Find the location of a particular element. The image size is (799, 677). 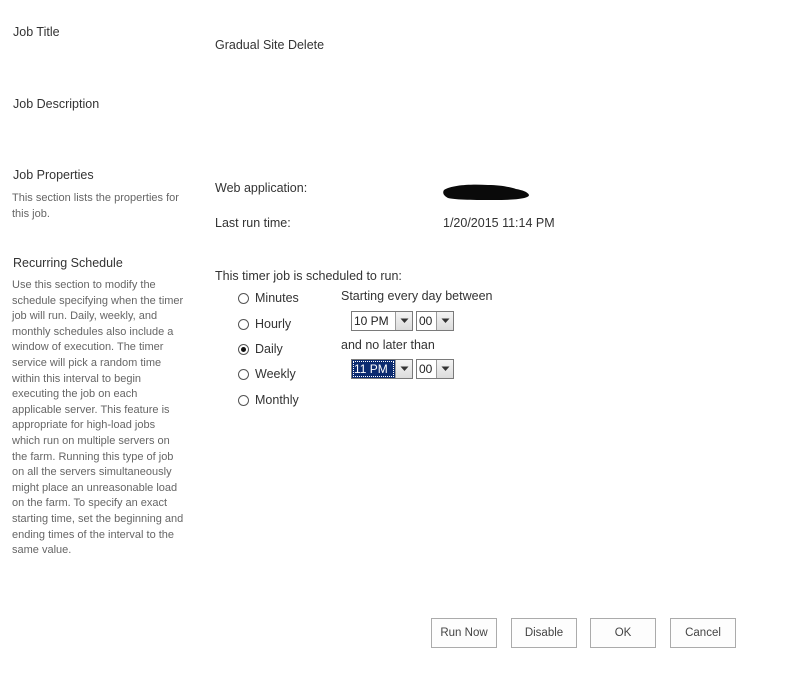

radio-minutes: Minutes is located at coordinates (268, 298).